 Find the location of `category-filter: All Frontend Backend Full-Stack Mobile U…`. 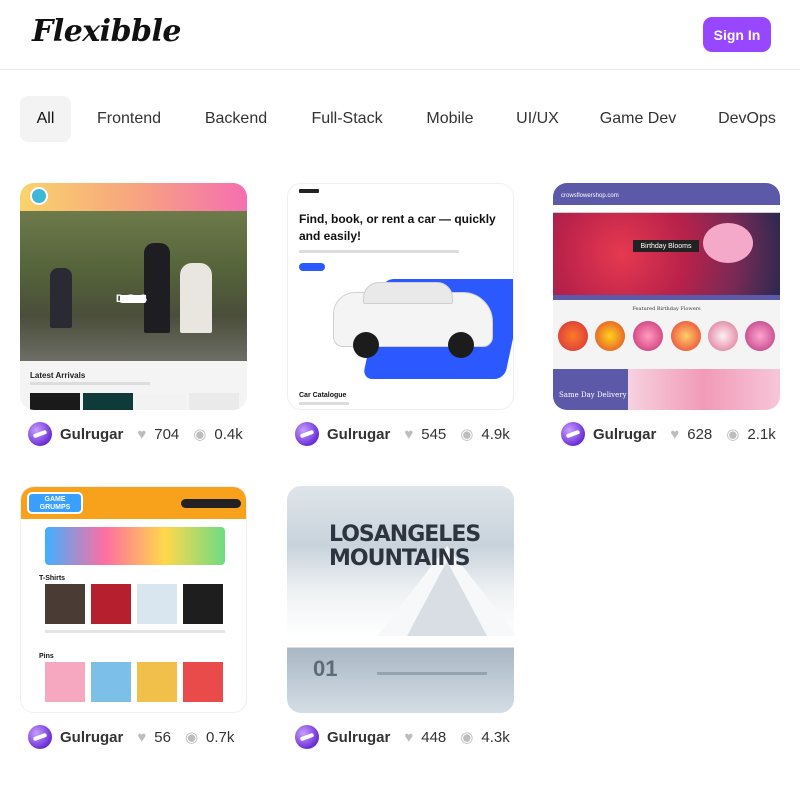

category-filter: All Frontend Backend Full-Stack Mobile U… is located at coordinates (400, 119).